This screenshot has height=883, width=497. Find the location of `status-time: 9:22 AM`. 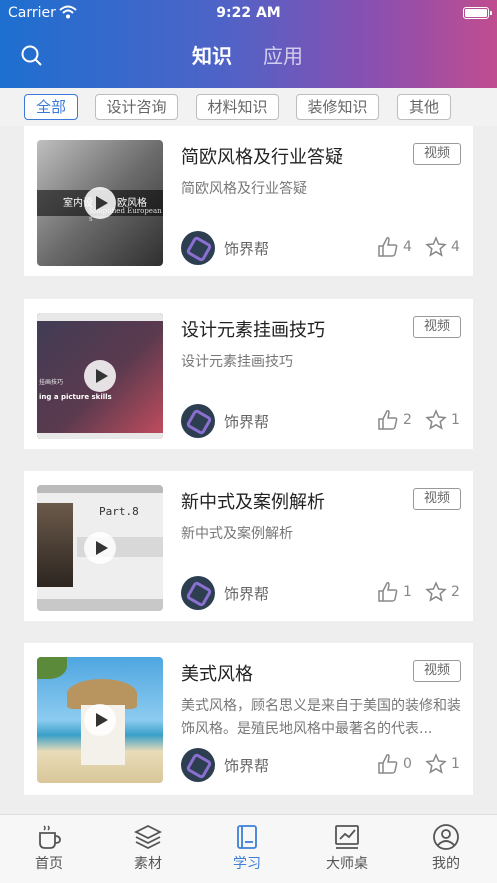

status-time: 9:22 AM is located at coordinates (248, 13).